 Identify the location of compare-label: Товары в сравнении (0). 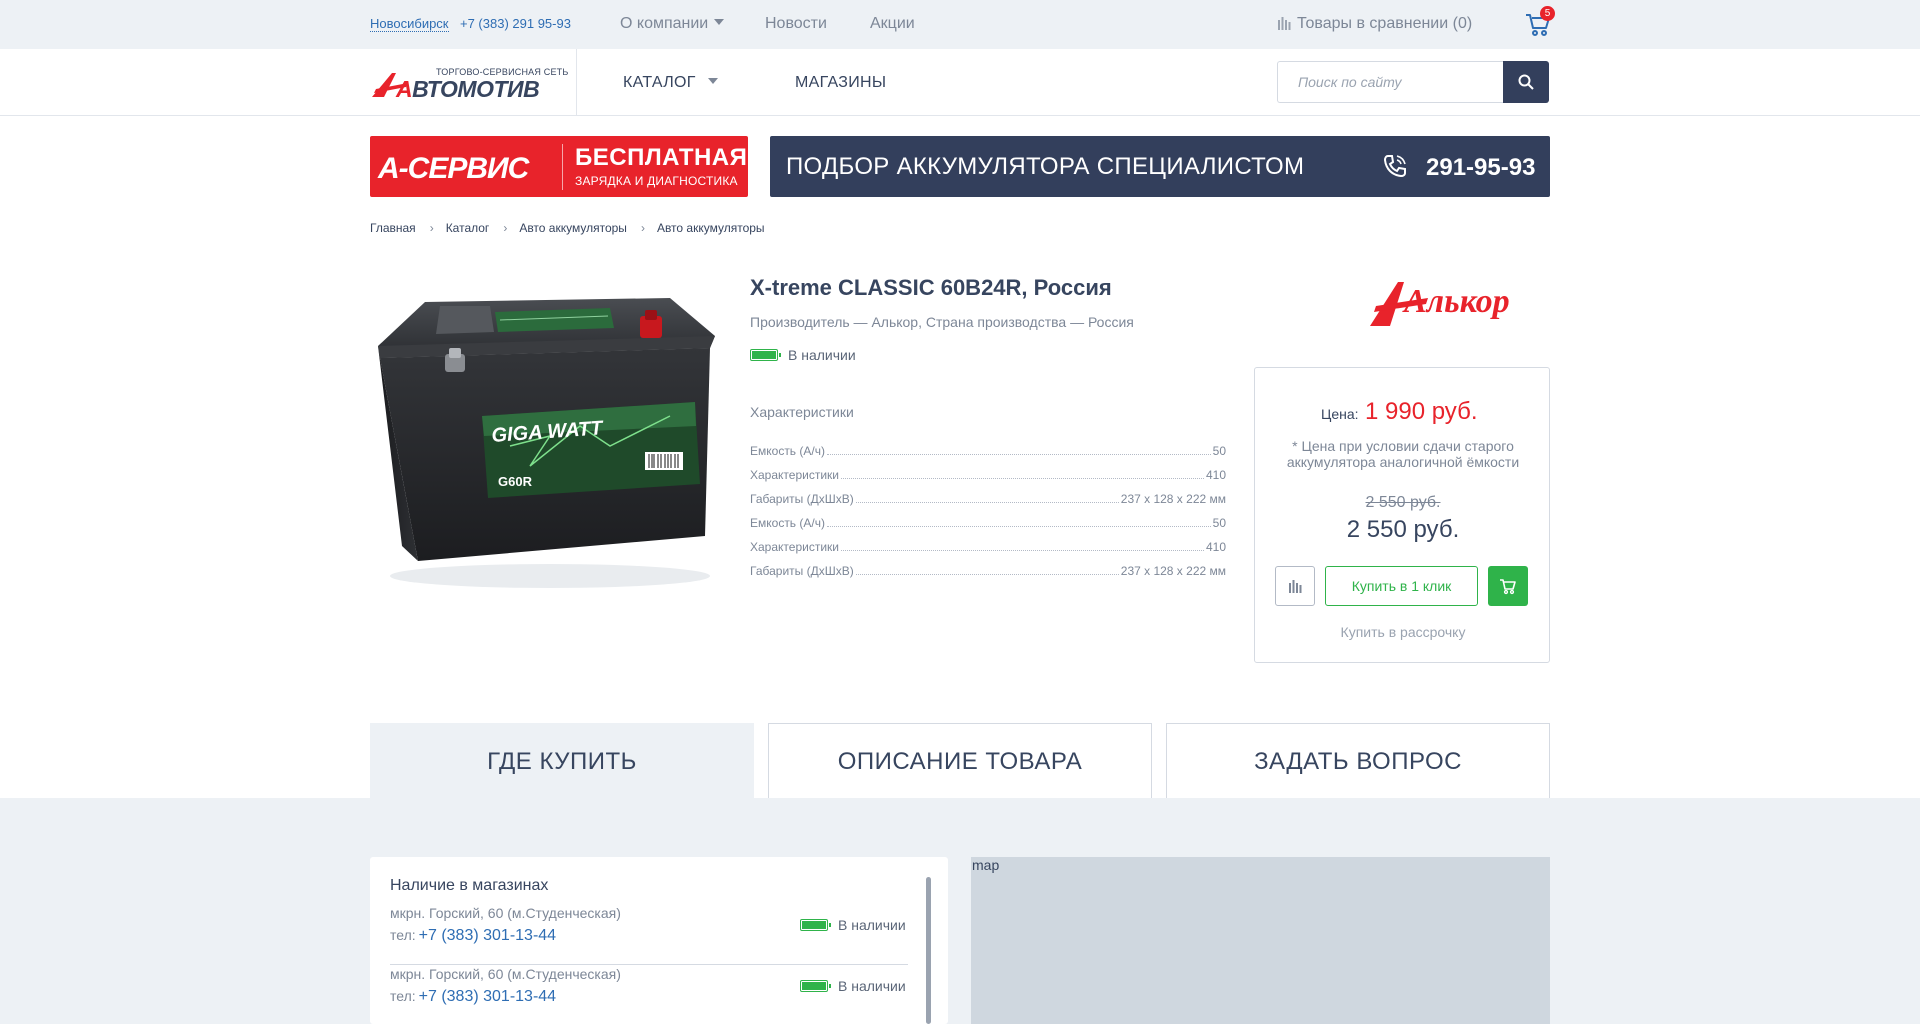
(1385, 23).